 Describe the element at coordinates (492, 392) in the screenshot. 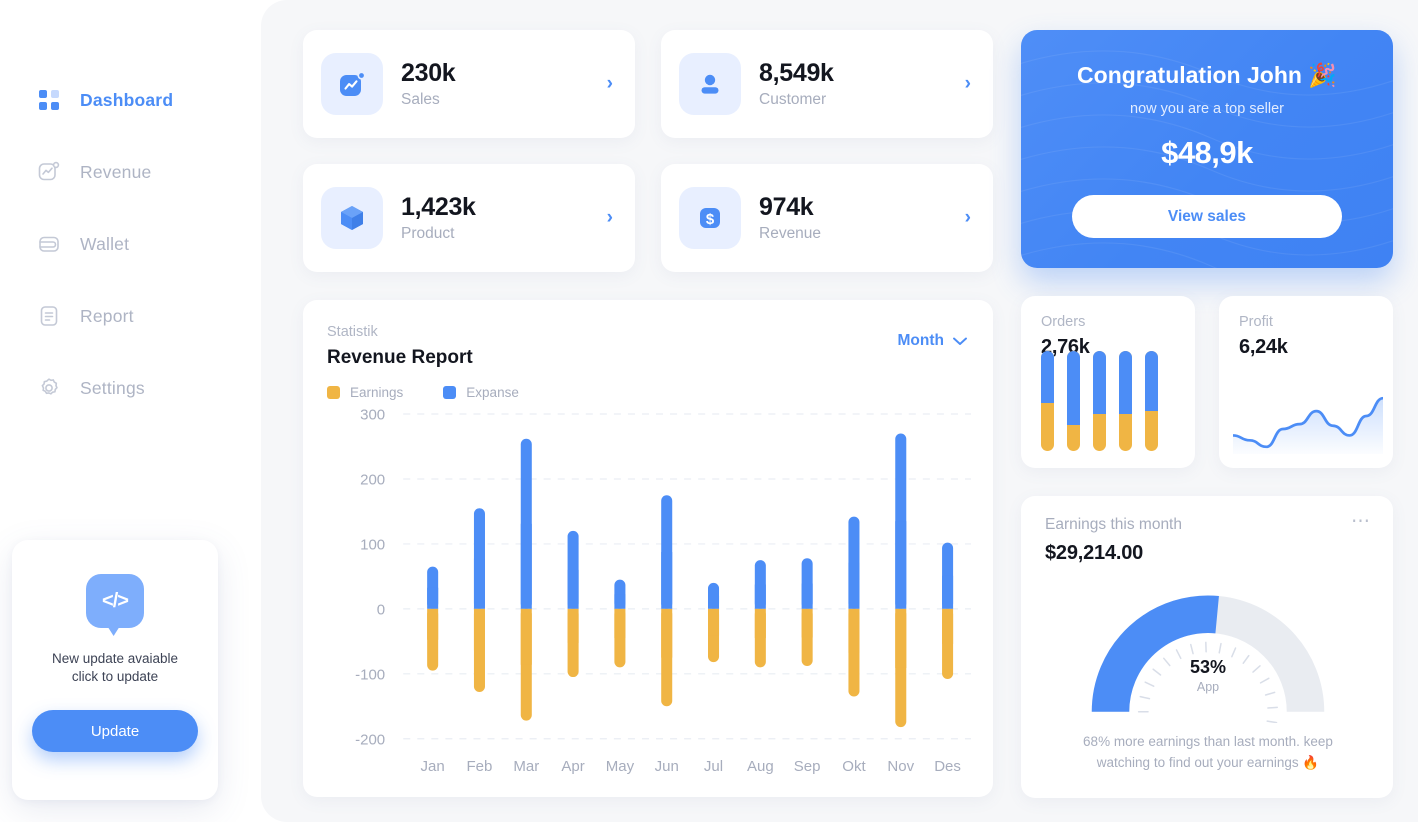

I see `legend-label: Expanse` at that location.